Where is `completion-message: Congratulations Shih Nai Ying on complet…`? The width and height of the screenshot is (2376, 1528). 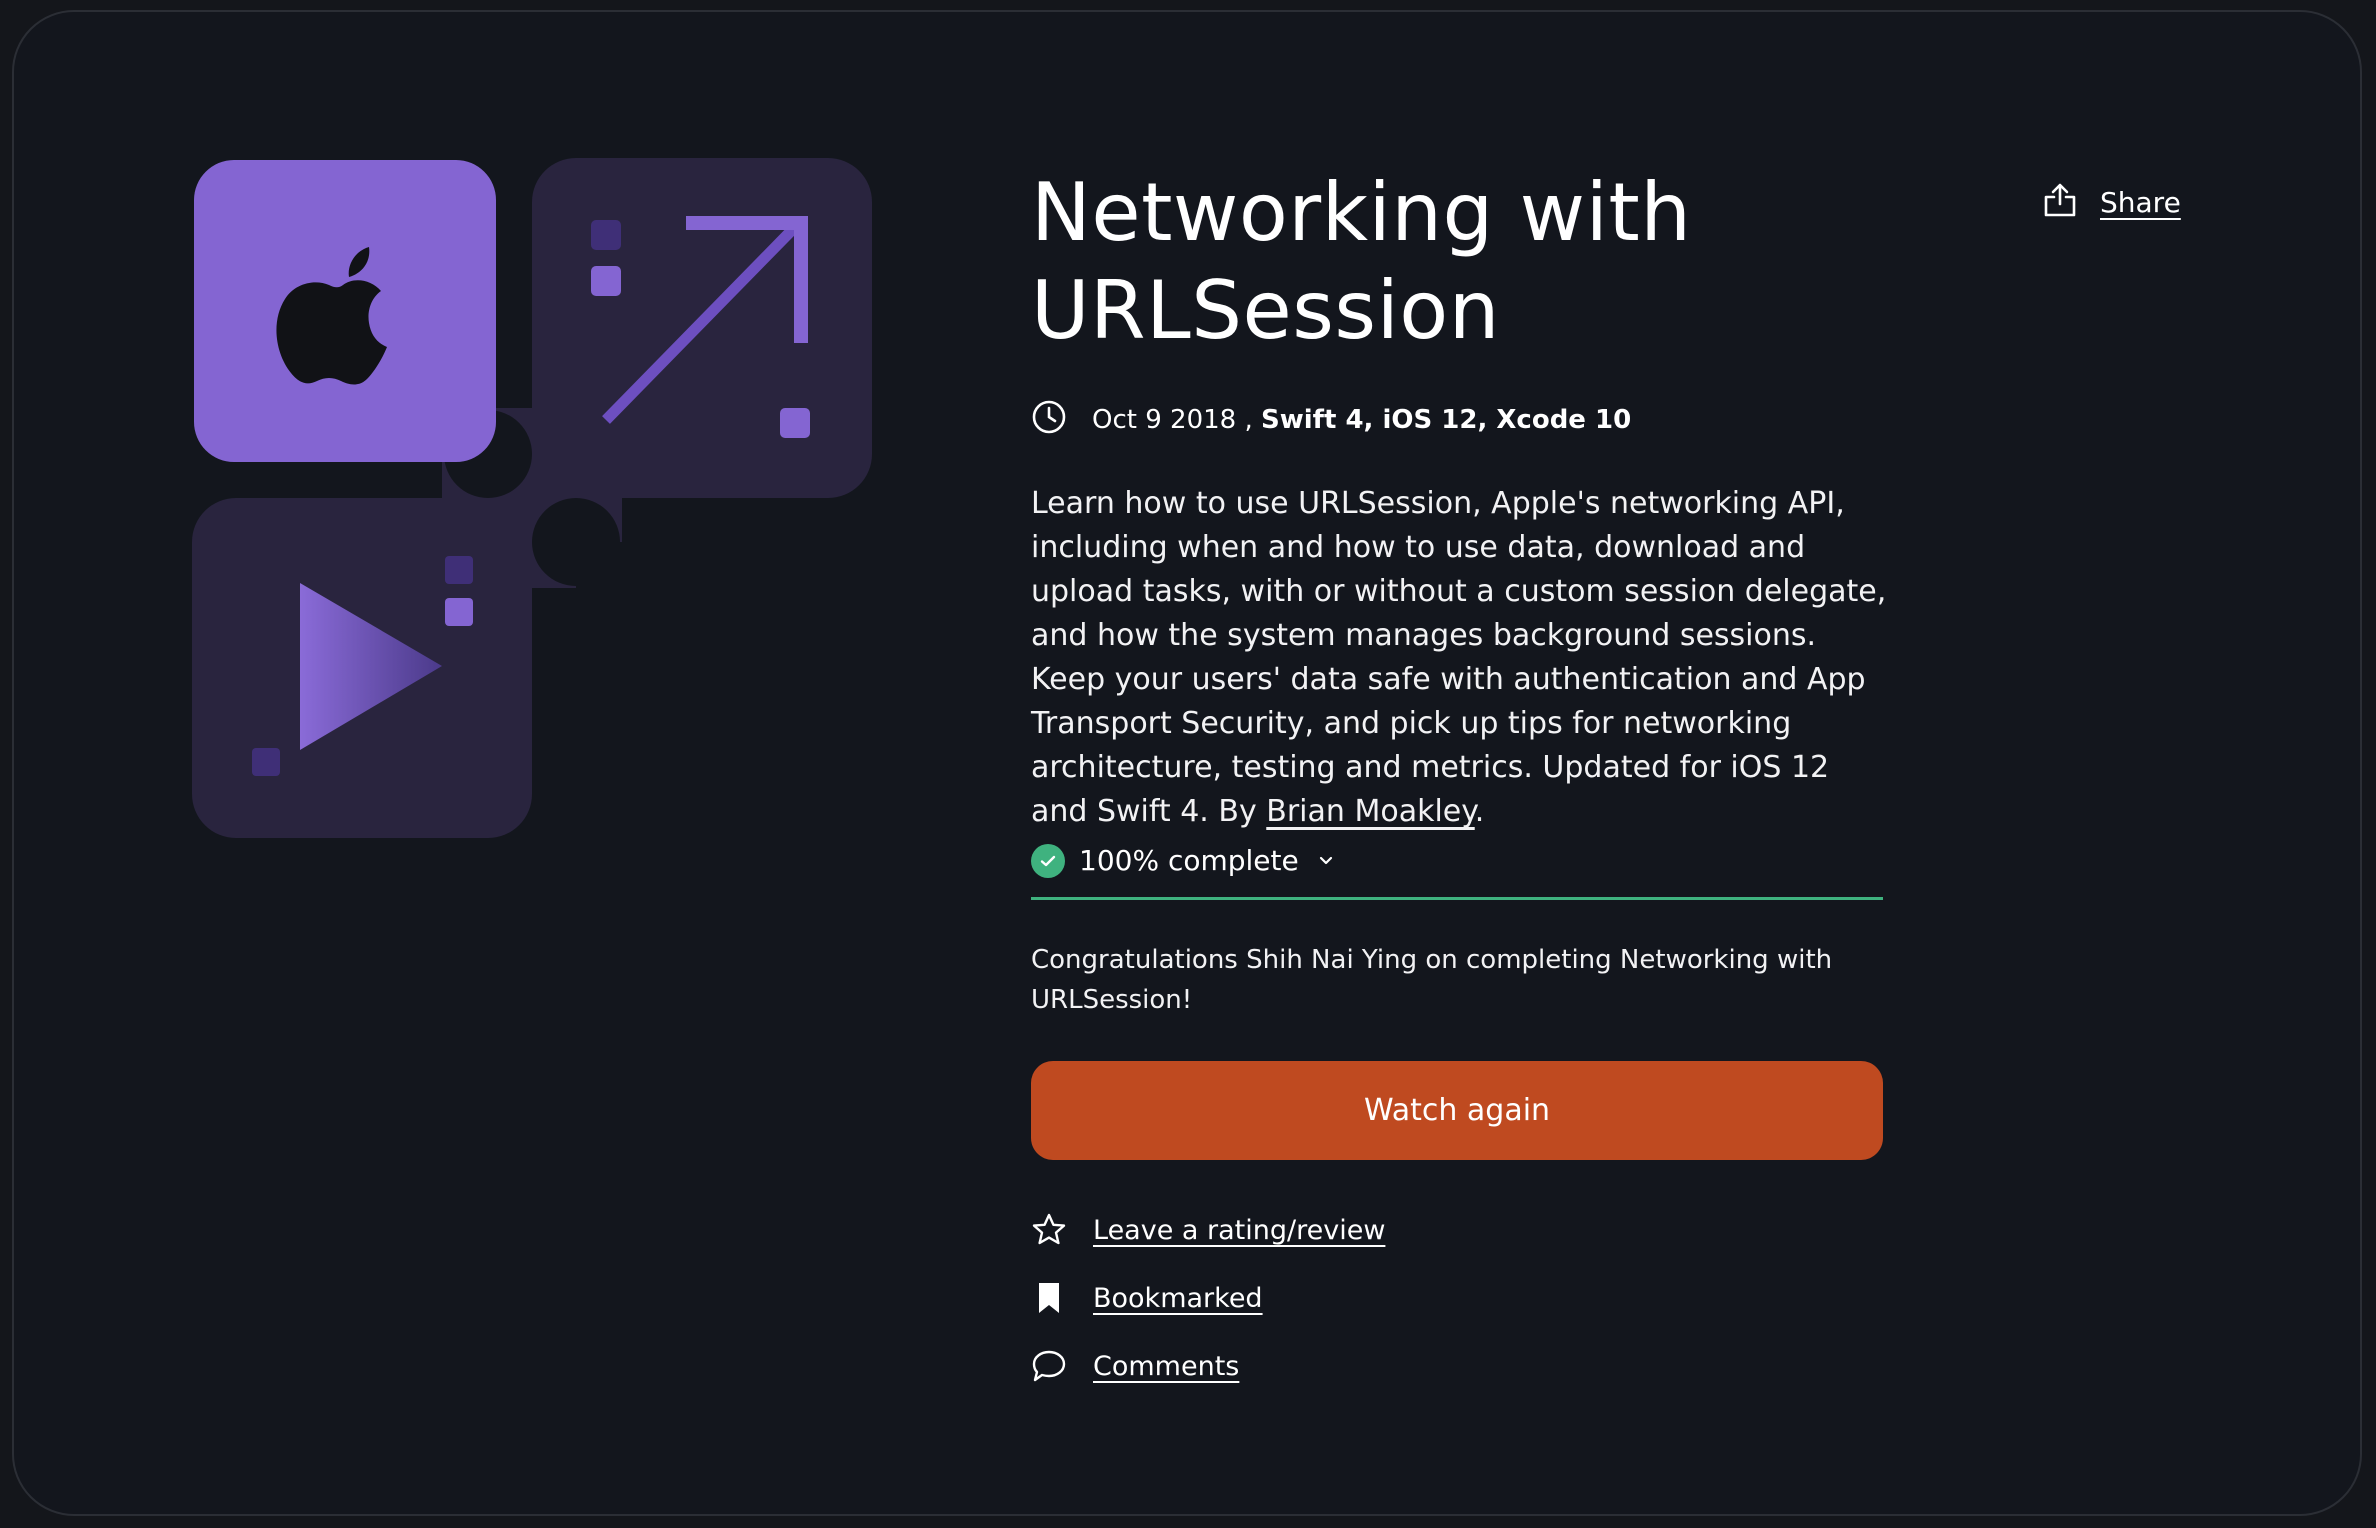
completion-message: Congratulations Shih Nai Ying on complet… is located at coordinates (1432, 980).